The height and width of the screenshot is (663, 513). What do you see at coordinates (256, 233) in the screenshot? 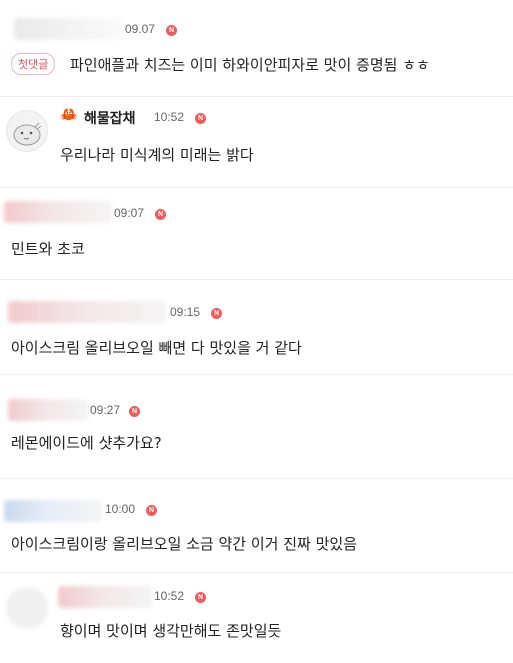
I see `comment-3: 09:07 N 민트와 초코` at bounding box center [256, 233].